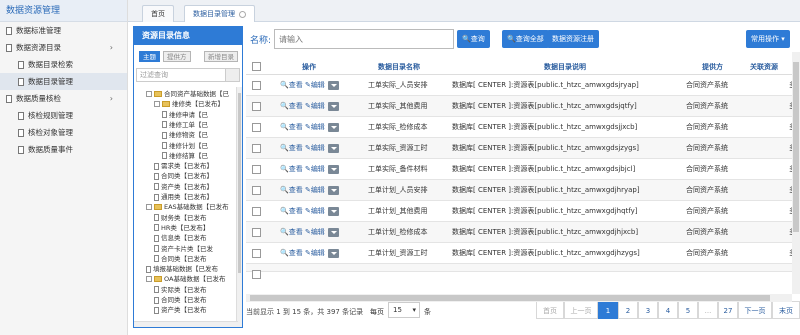 This screenshot has width=800, height=335. Describe the element at coordinates (668, 310) in the screenshot. I see `page-button: 4` at that location.